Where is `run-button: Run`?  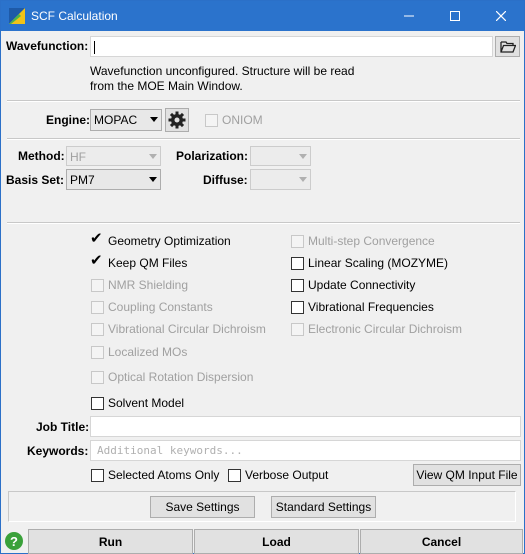 run-button: Run is located at coordinates (110, 541).